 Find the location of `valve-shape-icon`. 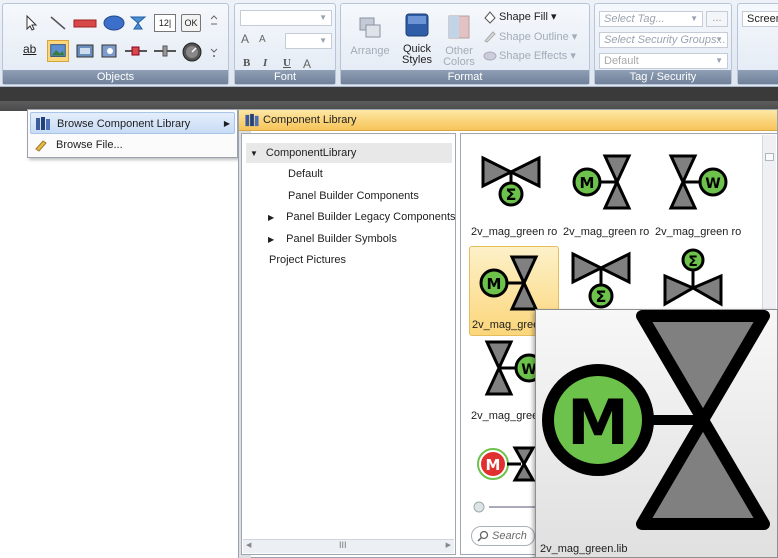

valve-shape-icon is located at coordinates (138, 23).